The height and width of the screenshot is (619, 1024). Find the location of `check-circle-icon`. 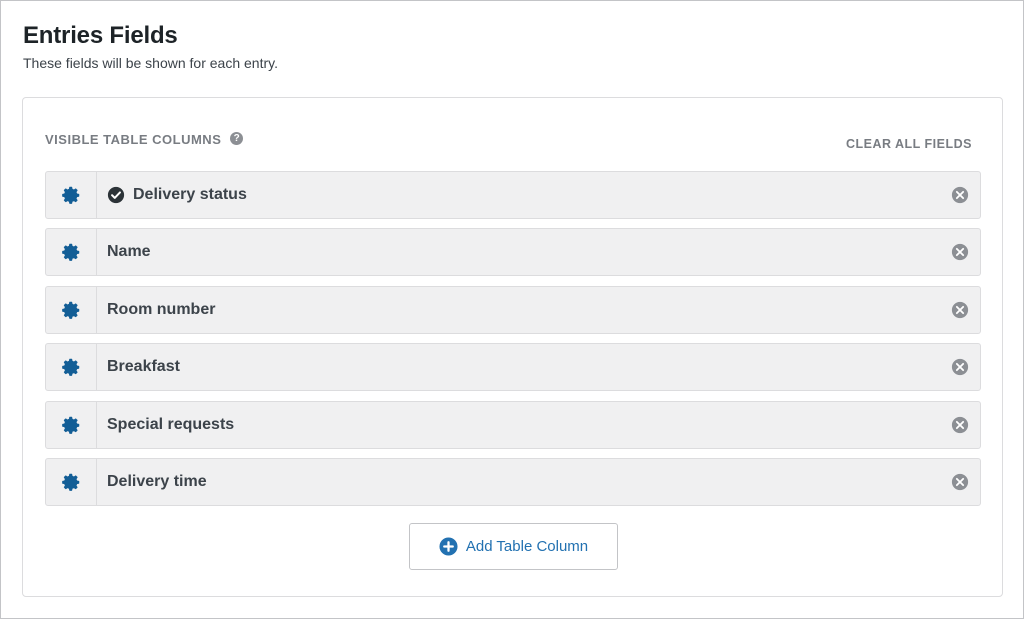

check-circle-icon is located at coordinates (116, 195).